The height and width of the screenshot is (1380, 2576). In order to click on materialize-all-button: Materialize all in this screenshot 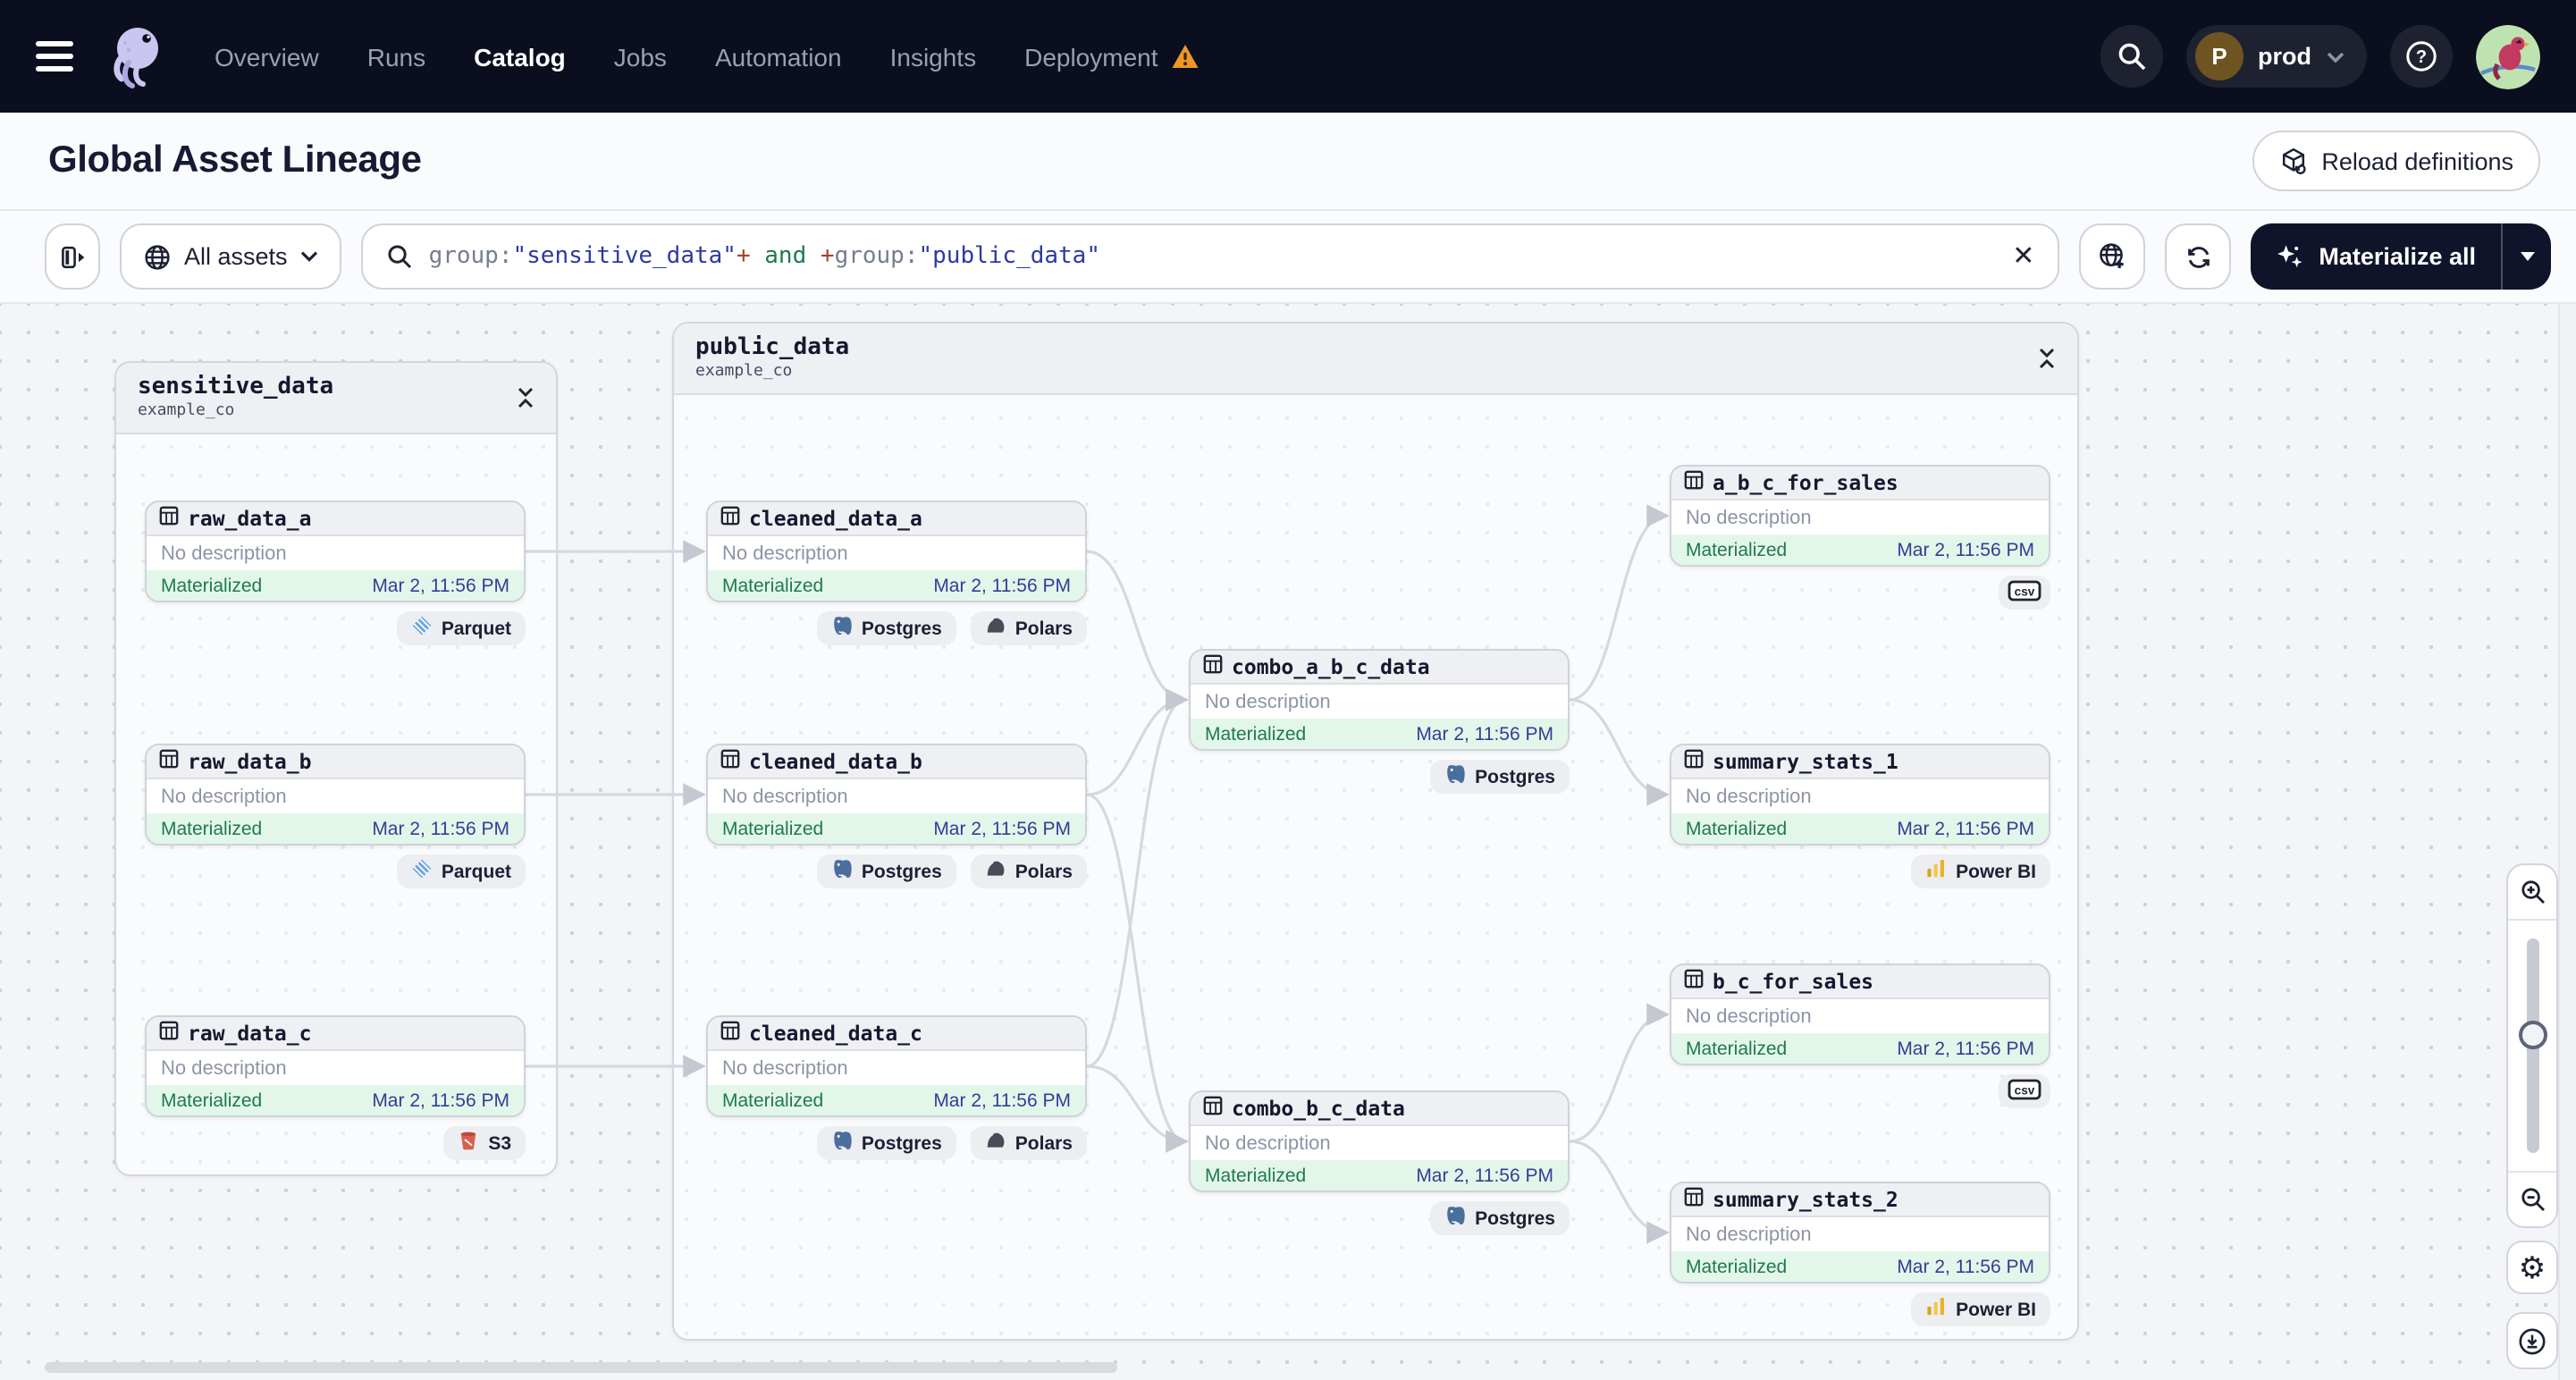, I will do `click(2401, 256)`.